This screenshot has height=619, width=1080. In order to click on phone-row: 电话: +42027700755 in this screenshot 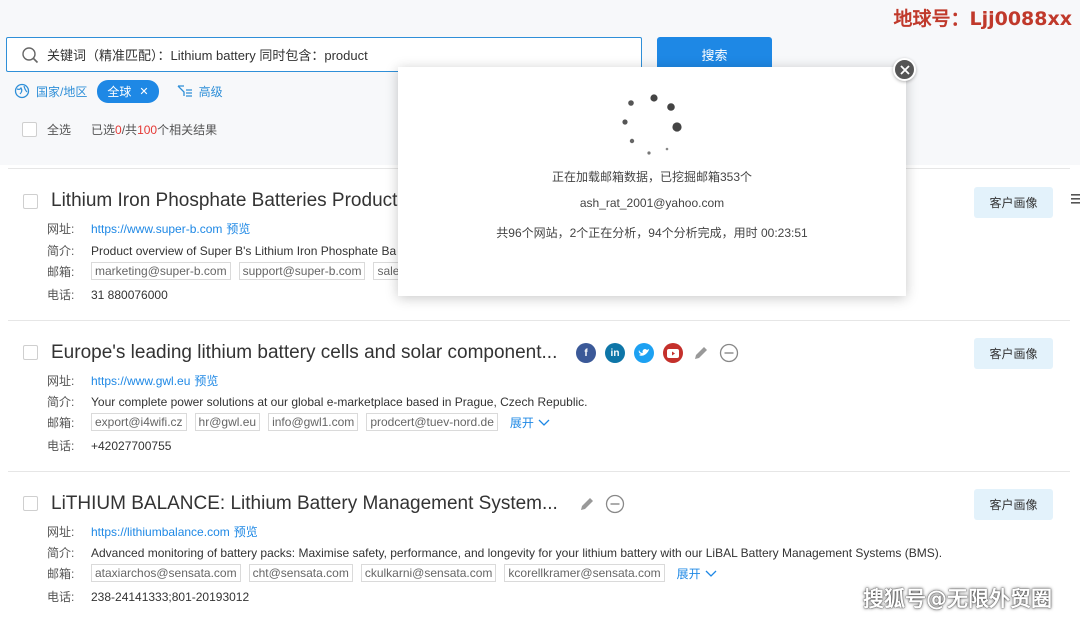, I will do `click(109, 445)`.